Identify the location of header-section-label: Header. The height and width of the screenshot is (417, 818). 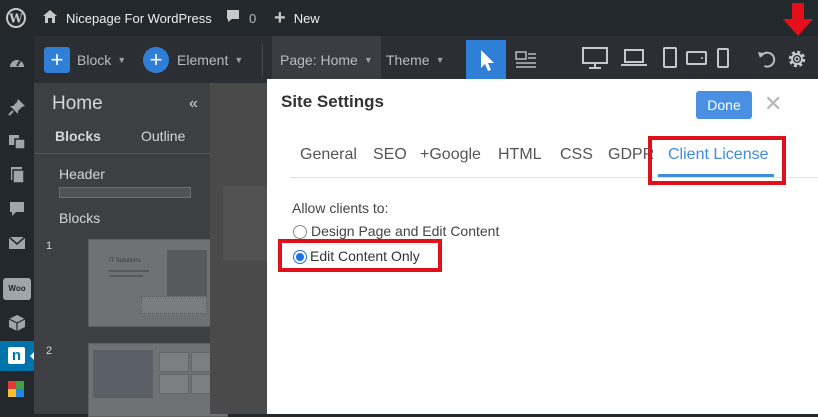
(82, 174).